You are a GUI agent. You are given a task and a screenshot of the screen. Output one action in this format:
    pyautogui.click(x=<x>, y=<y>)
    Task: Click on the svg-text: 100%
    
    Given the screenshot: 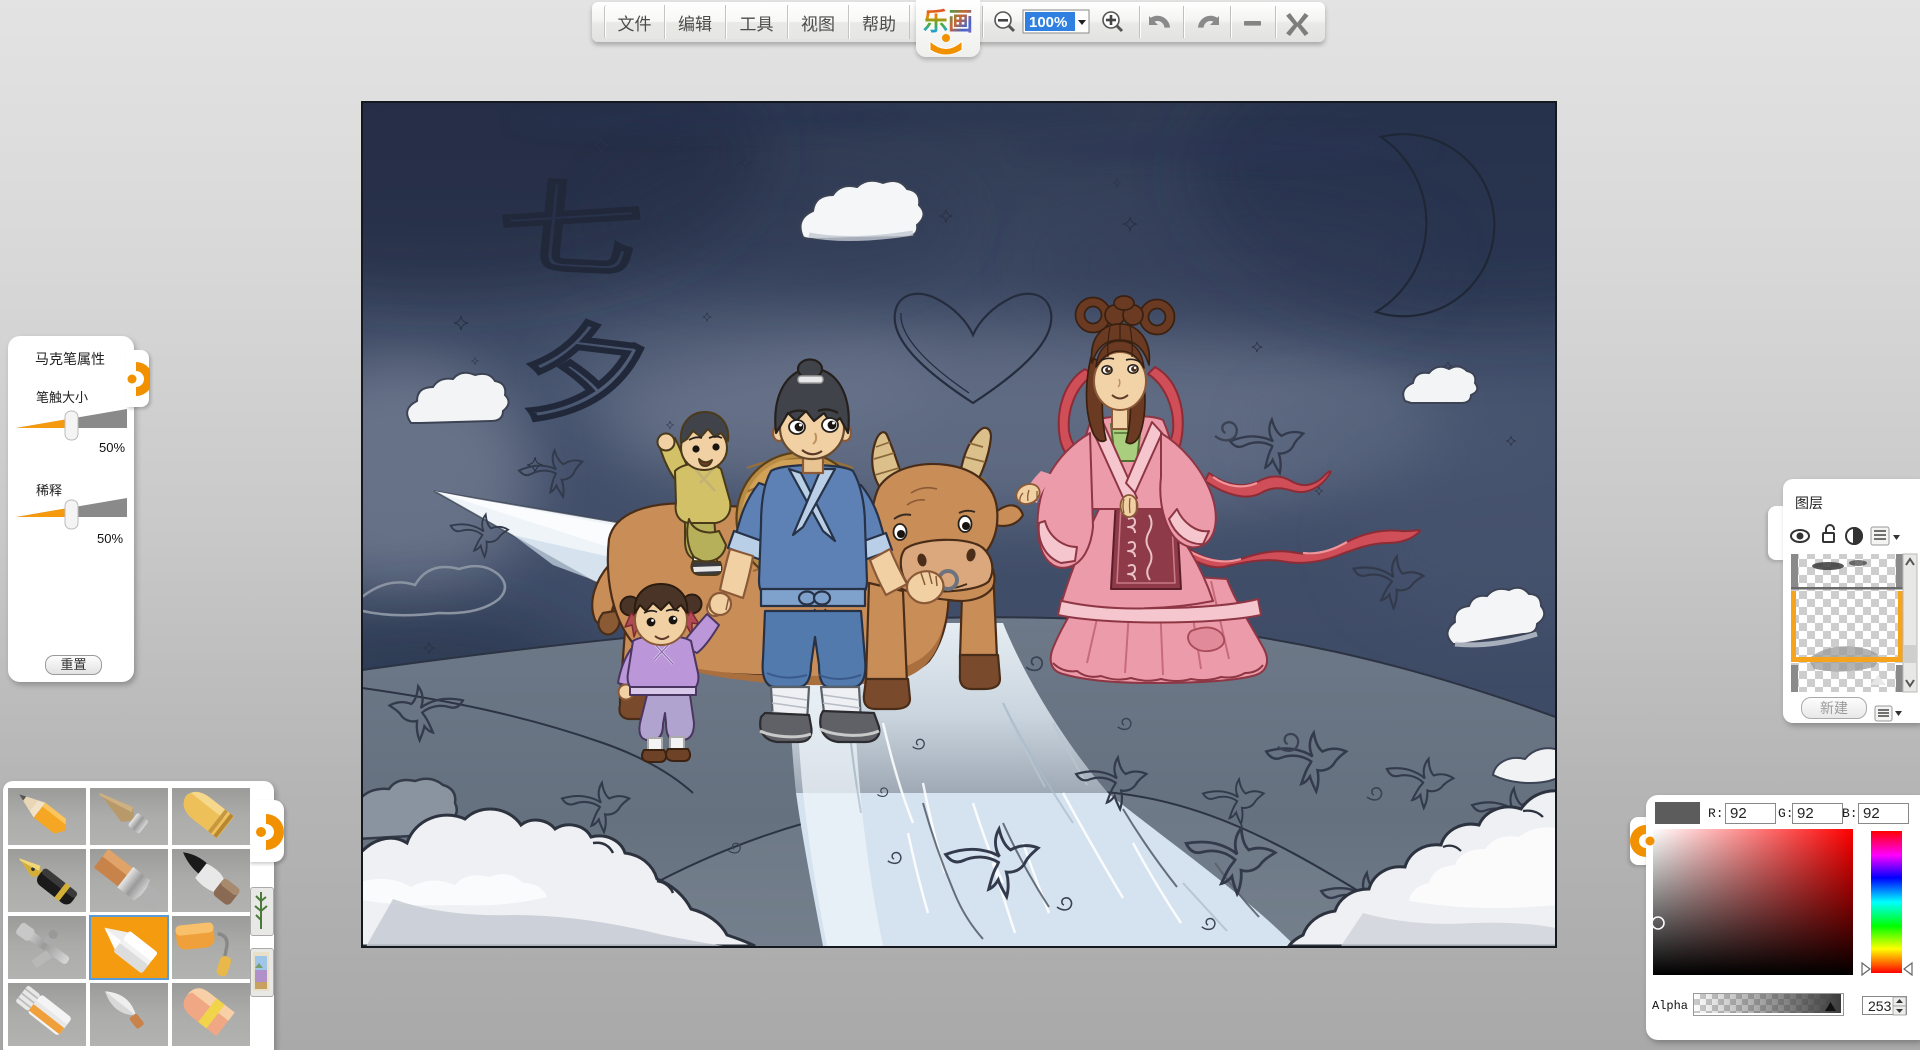 What is the action you would take?
    pyautogui.click(x=1048, y=22)
    